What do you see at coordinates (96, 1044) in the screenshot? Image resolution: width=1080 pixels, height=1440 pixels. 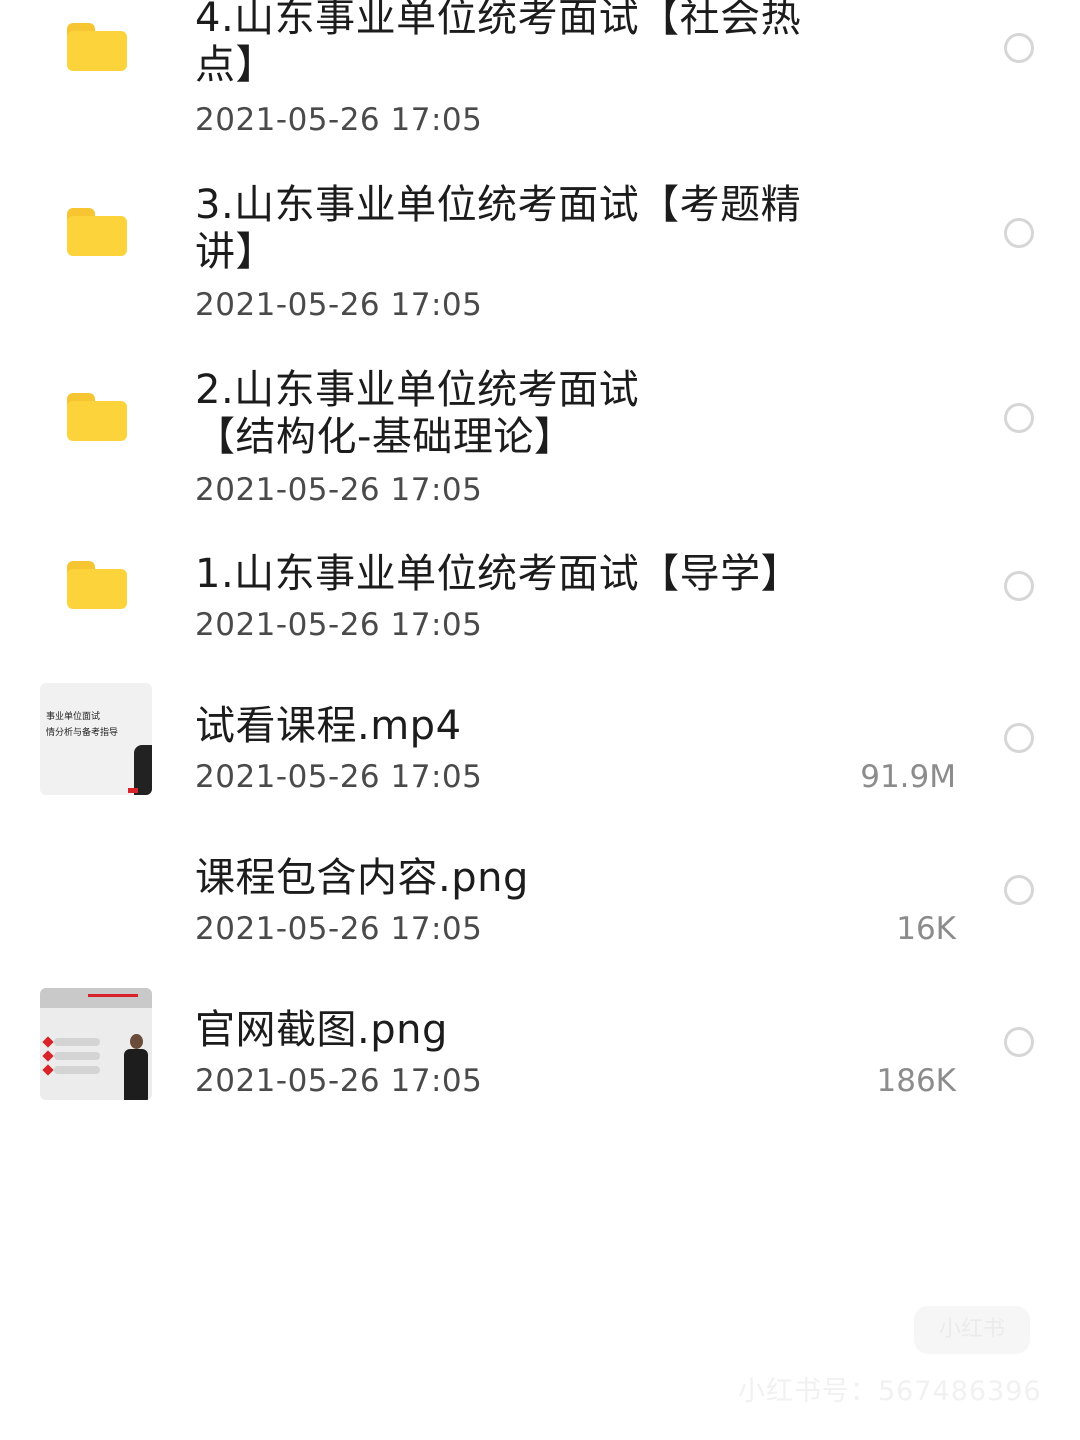 I see `image-thumbnail` at bounding box center [96, 1044].